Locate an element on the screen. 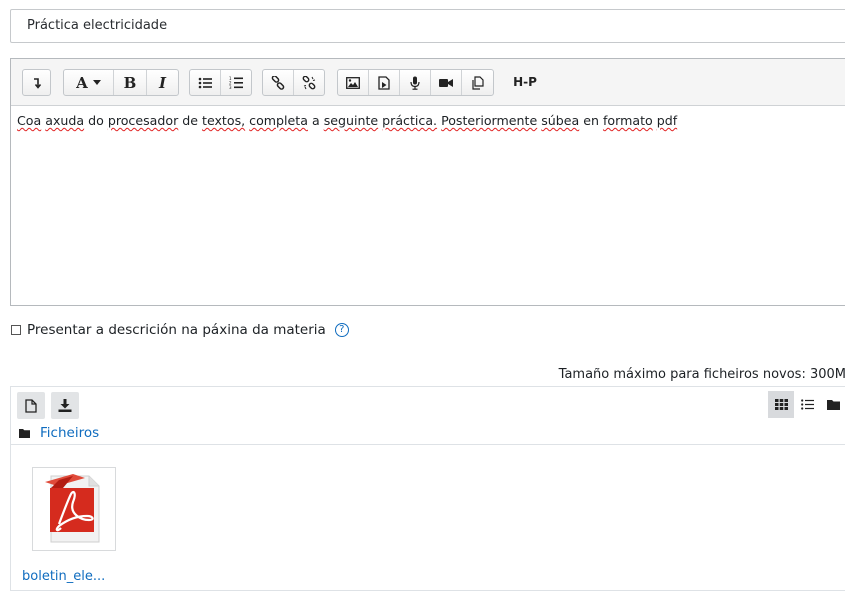  video-camera-icon is located at coordinates (446, 83).